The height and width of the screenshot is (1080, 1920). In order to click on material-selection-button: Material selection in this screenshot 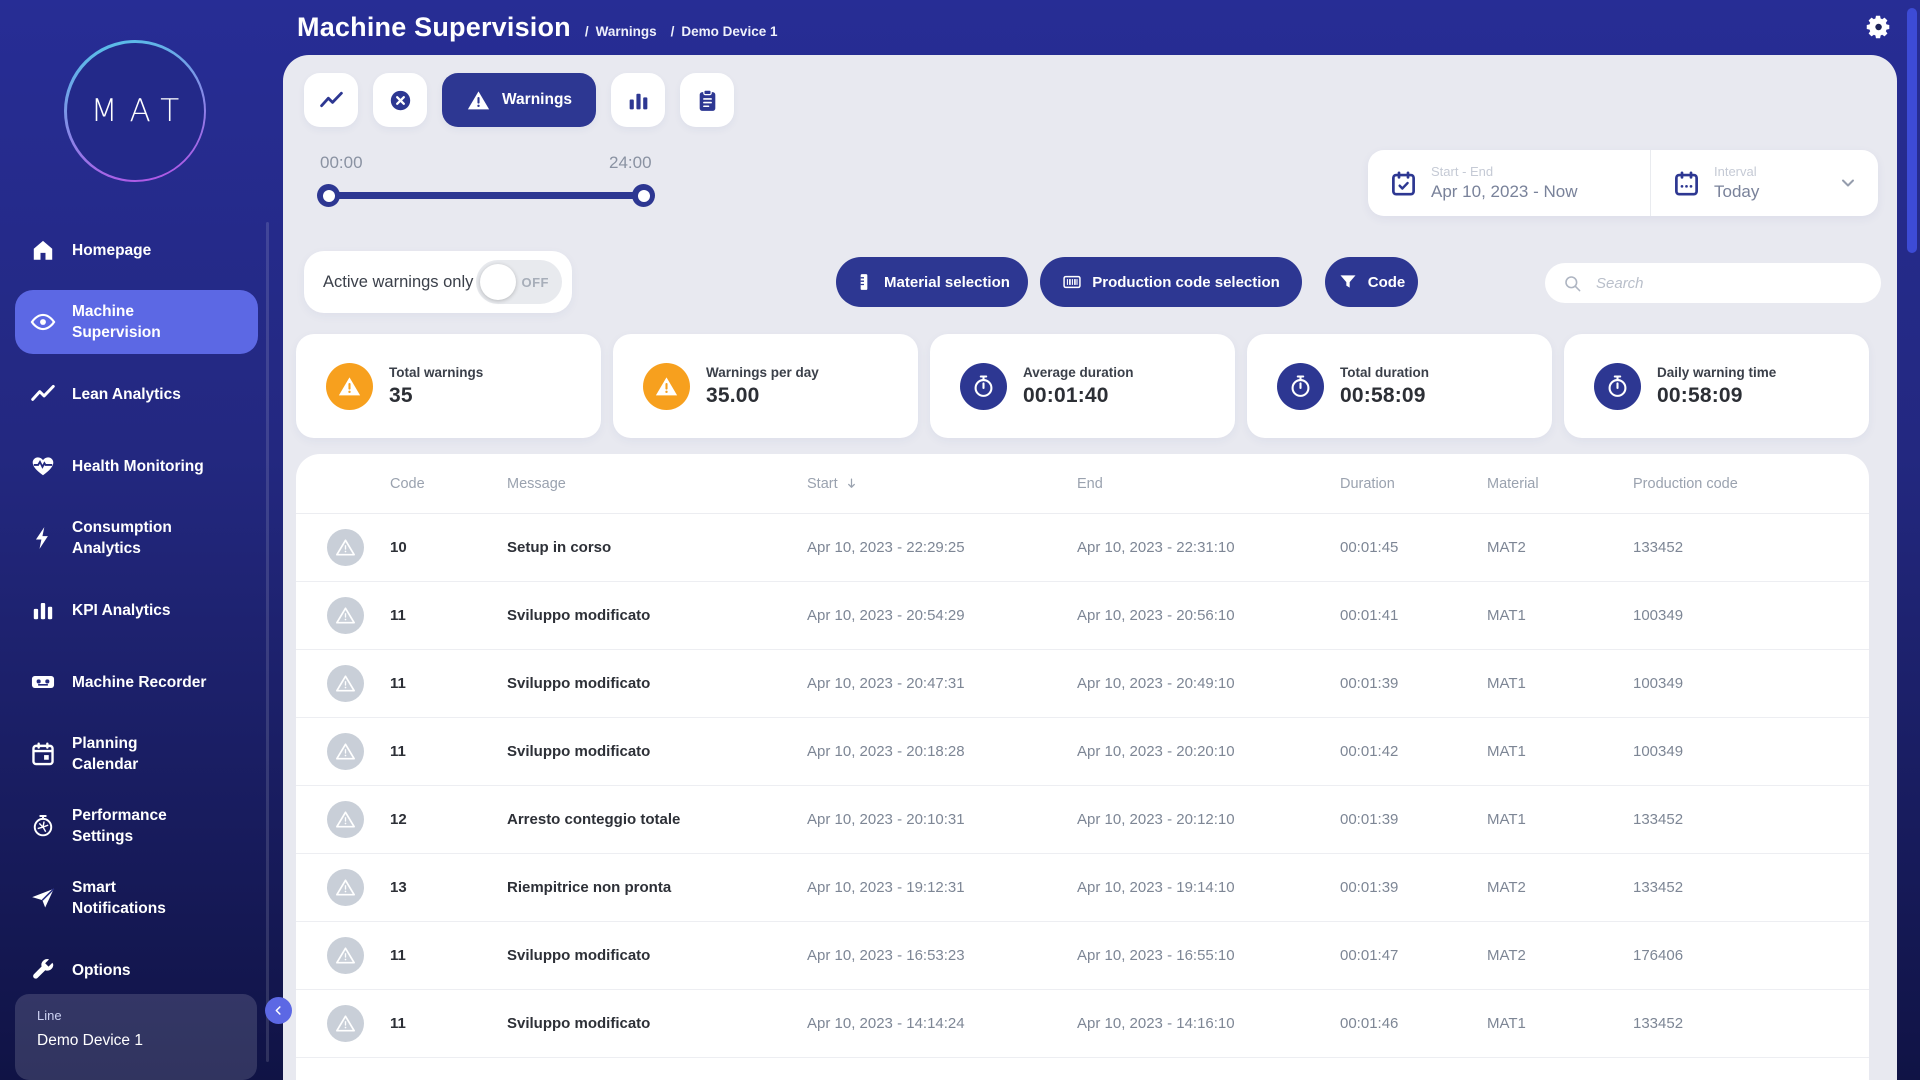, I will do `click(932, 282)`.